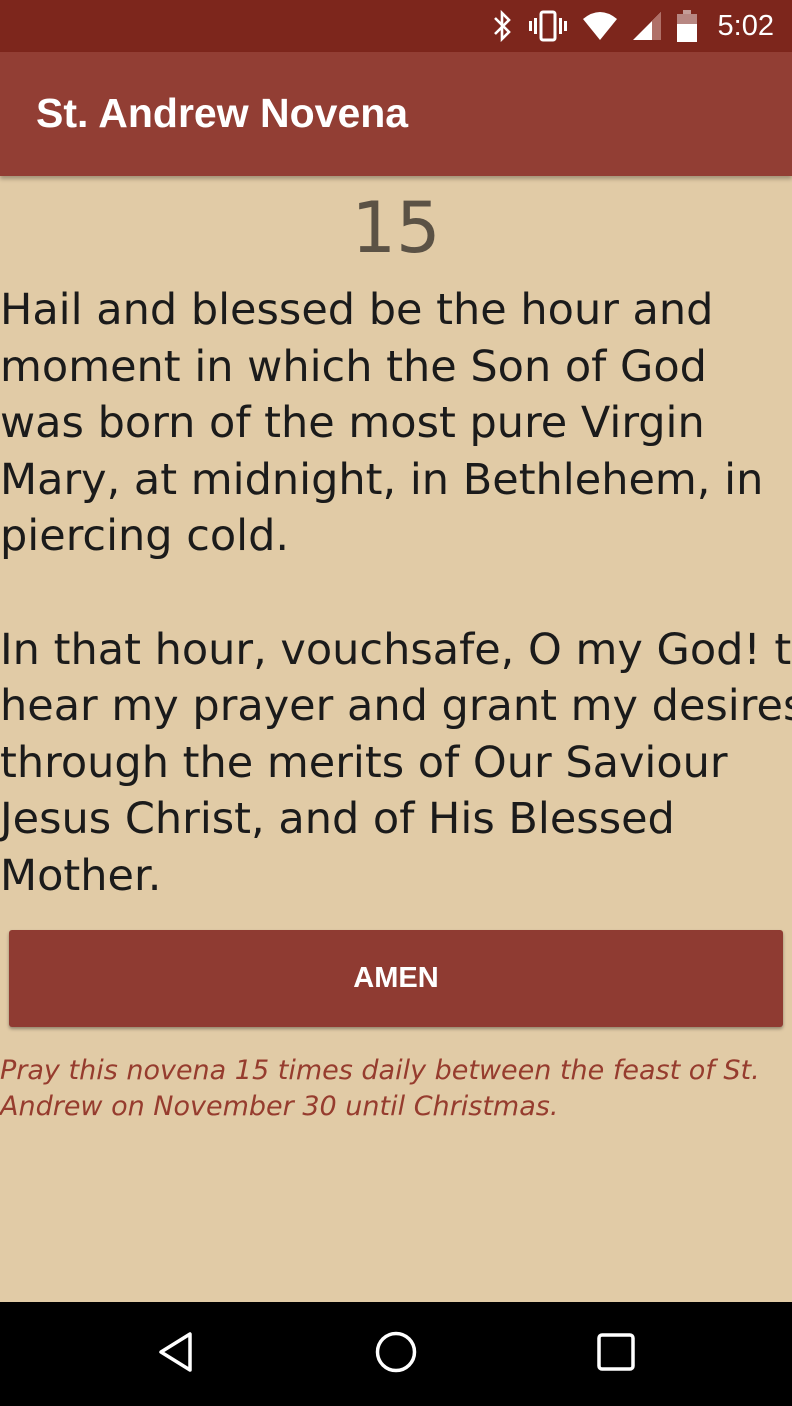 Image resolution: width=792 pixels, height=1406 pixels. What do you see at coordinates (145, 536) in the screenshot?
I see `prayer-line: piercing cold.` at bounding box center [145, 536].